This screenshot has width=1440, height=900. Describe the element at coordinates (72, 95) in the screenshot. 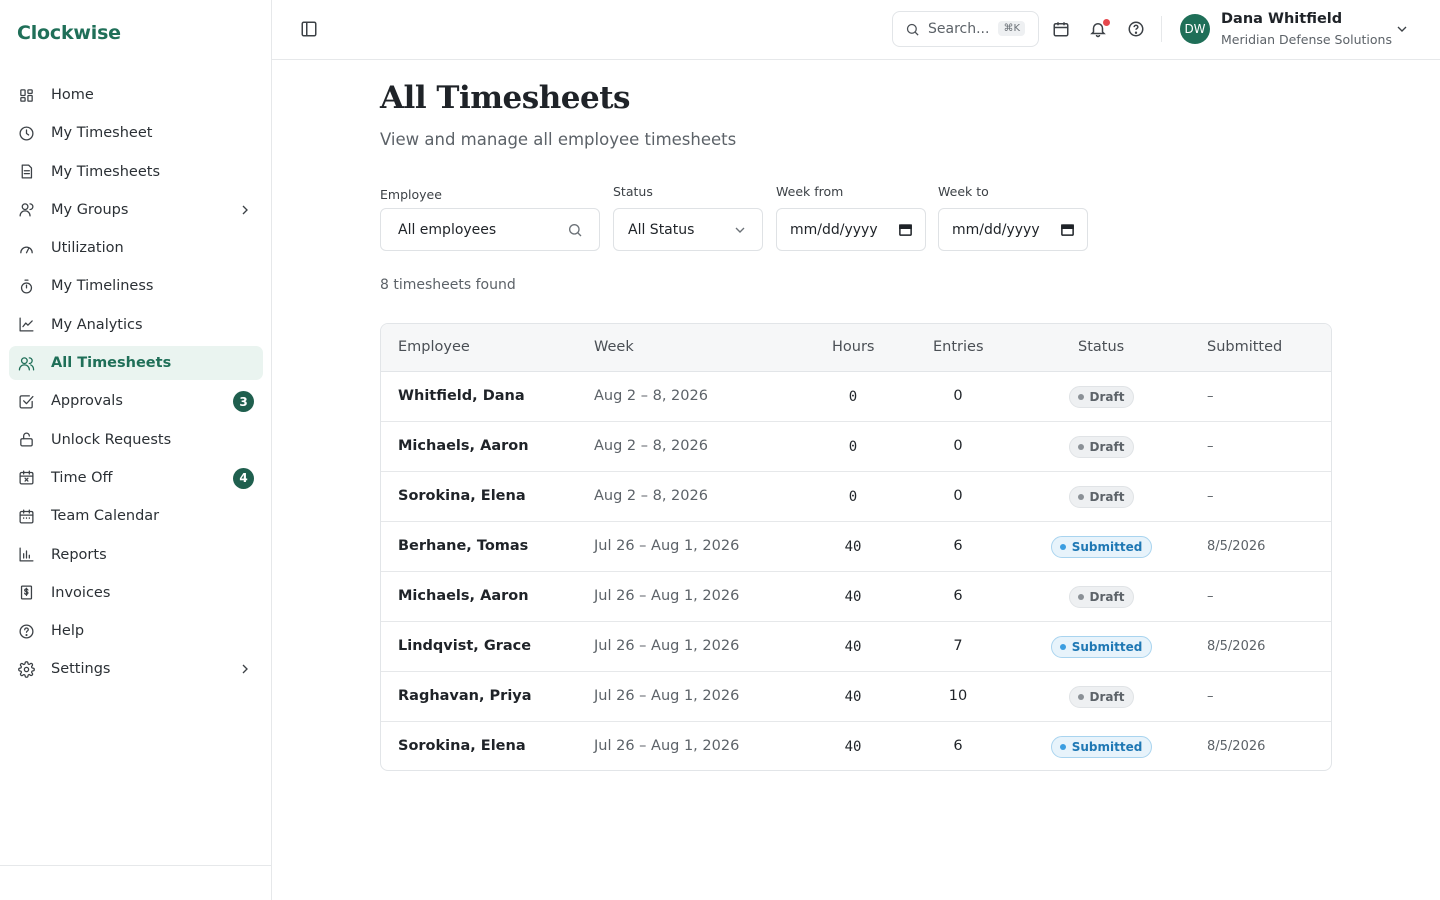

I see `sidebar-item-label: Home` at that location.